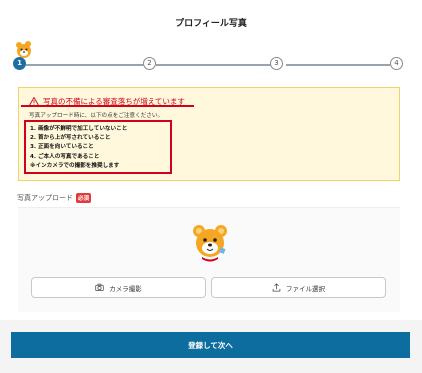  I want to click on mascot-icon, so click(210, 243).